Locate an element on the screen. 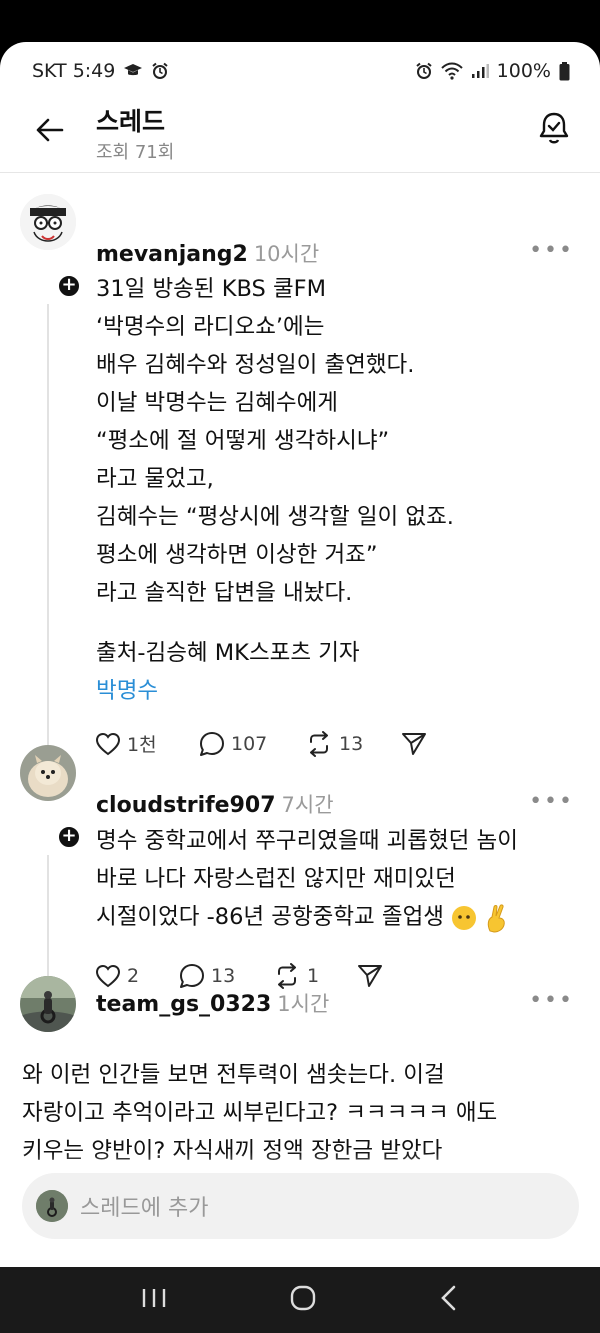 This screenshot has width=600, height=1333. header-divider is located at coordinates (300, 172).